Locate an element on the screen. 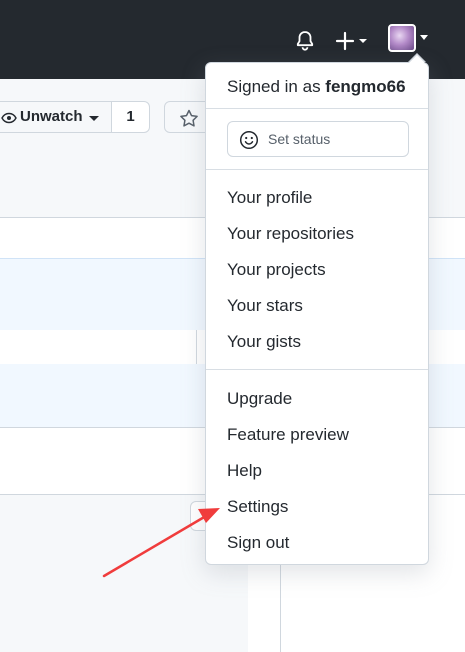 Image resolution: width=465 pixels, height=652 pixels. menu-item-upgrade: Upgrade is located at coordinates (259, 399).